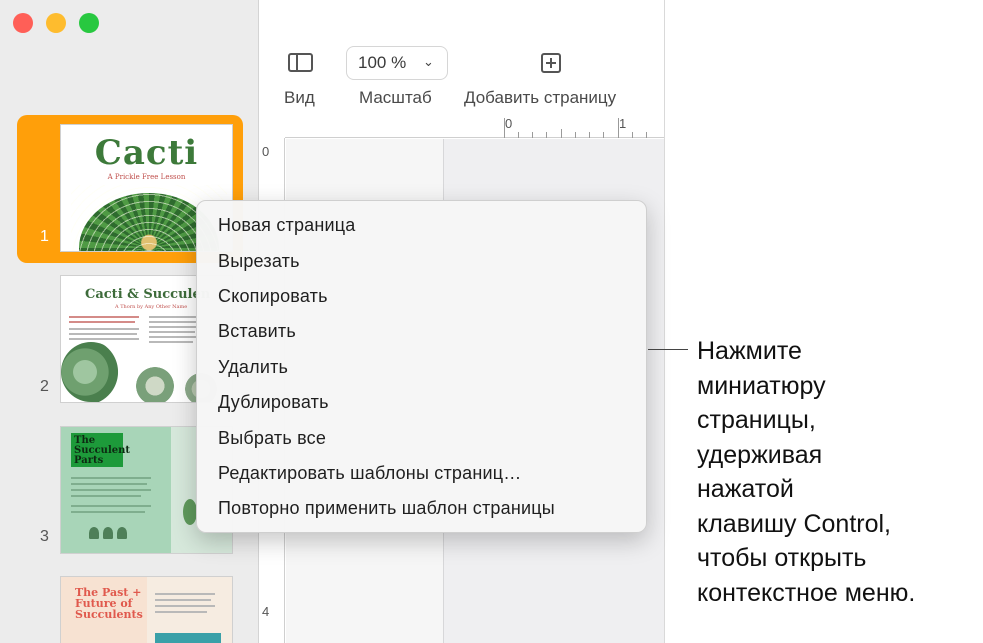  I want to click on page-image, so click(188, 638).